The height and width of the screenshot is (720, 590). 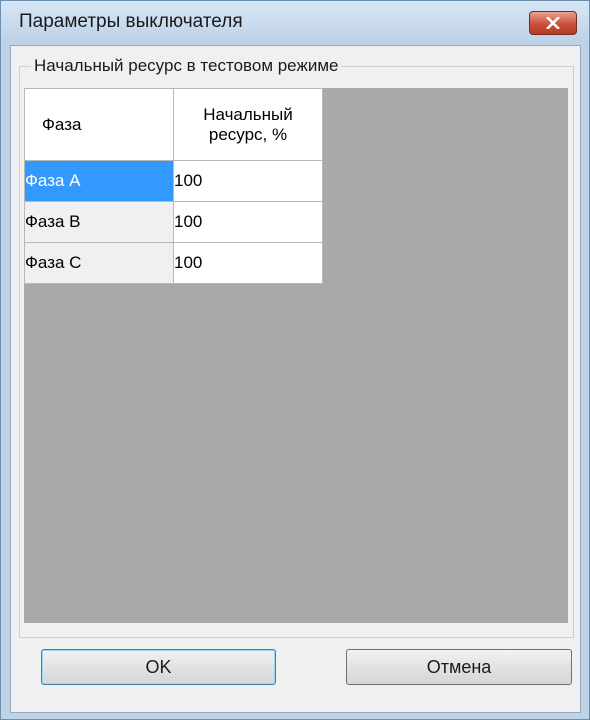 I want to click on title-bar: Параметры выключателя, so click(x=295, y=23).